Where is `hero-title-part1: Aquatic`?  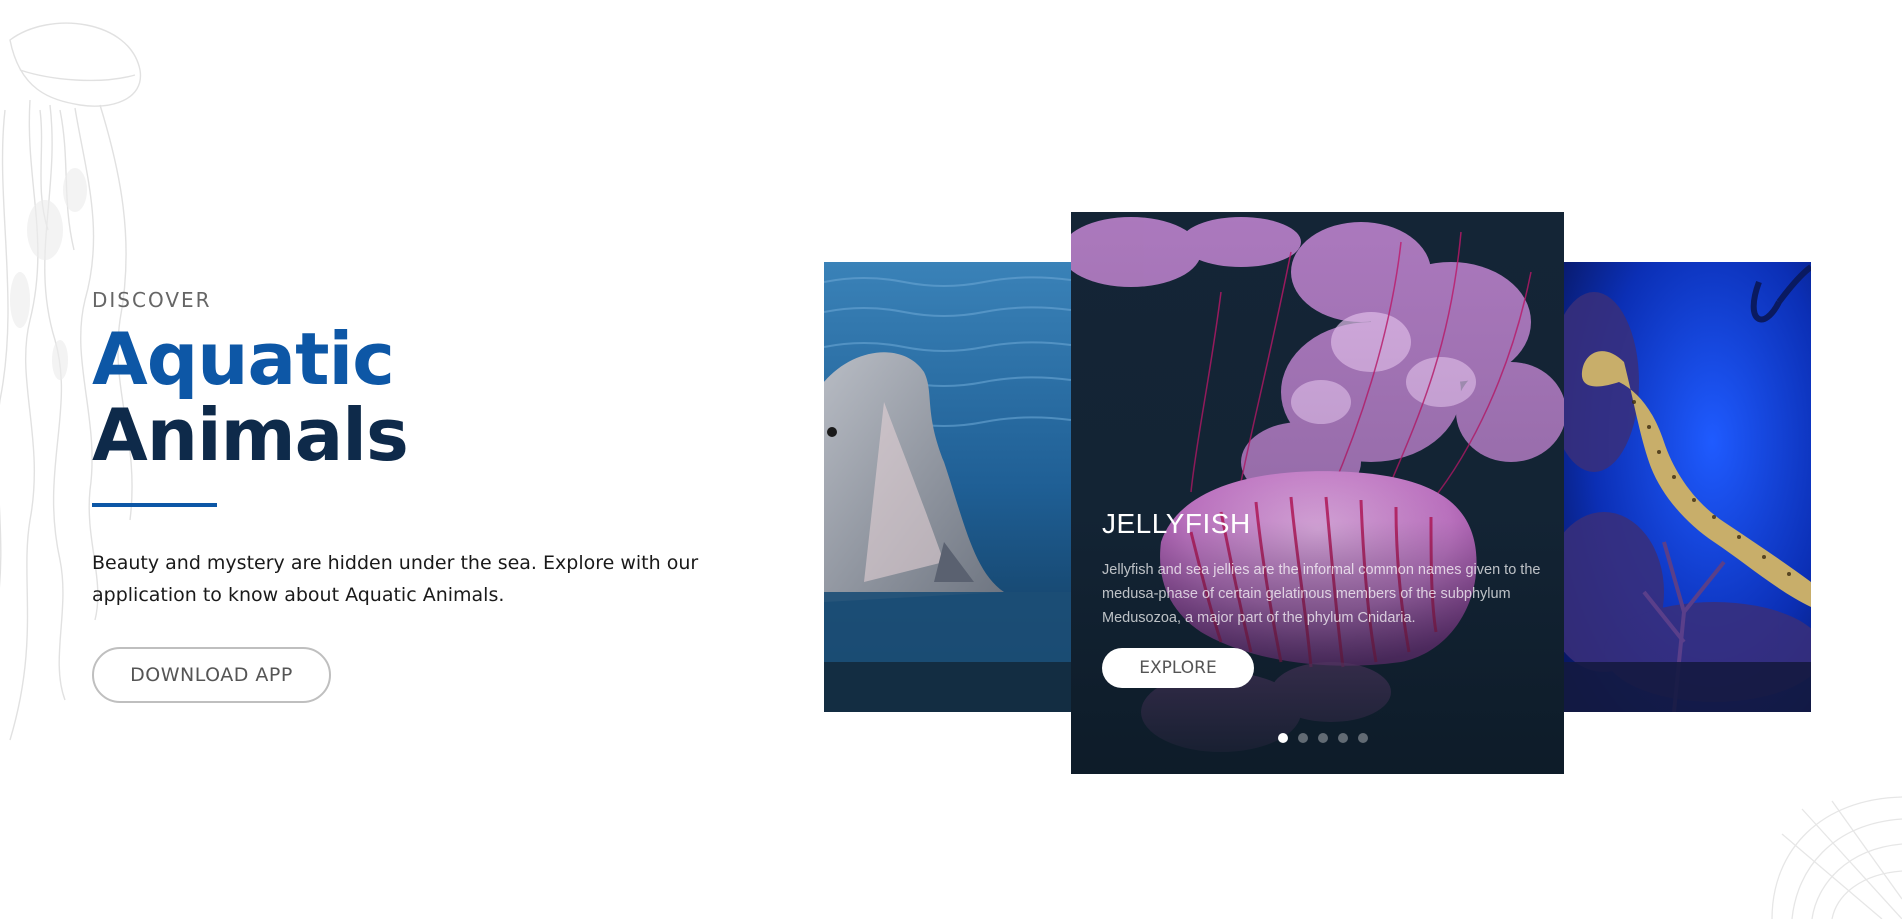 hero-title-part1: Aquatic is located at coordinates (243, 359).